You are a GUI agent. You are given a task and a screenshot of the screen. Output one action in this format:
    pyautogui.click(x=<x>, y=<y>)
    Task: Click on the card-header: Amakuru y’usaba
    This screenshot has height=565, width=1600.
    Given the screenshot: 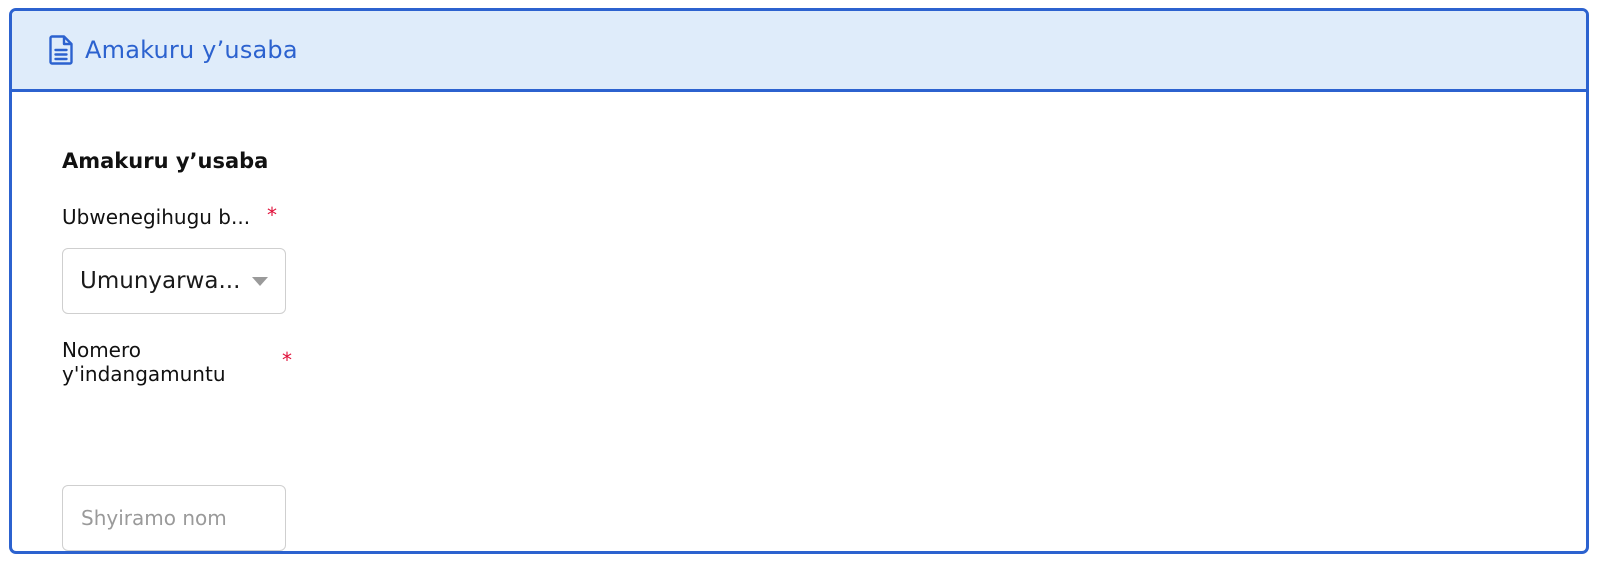 What is the action you would take?
    pyautogui.click(x=799, y=51)
    